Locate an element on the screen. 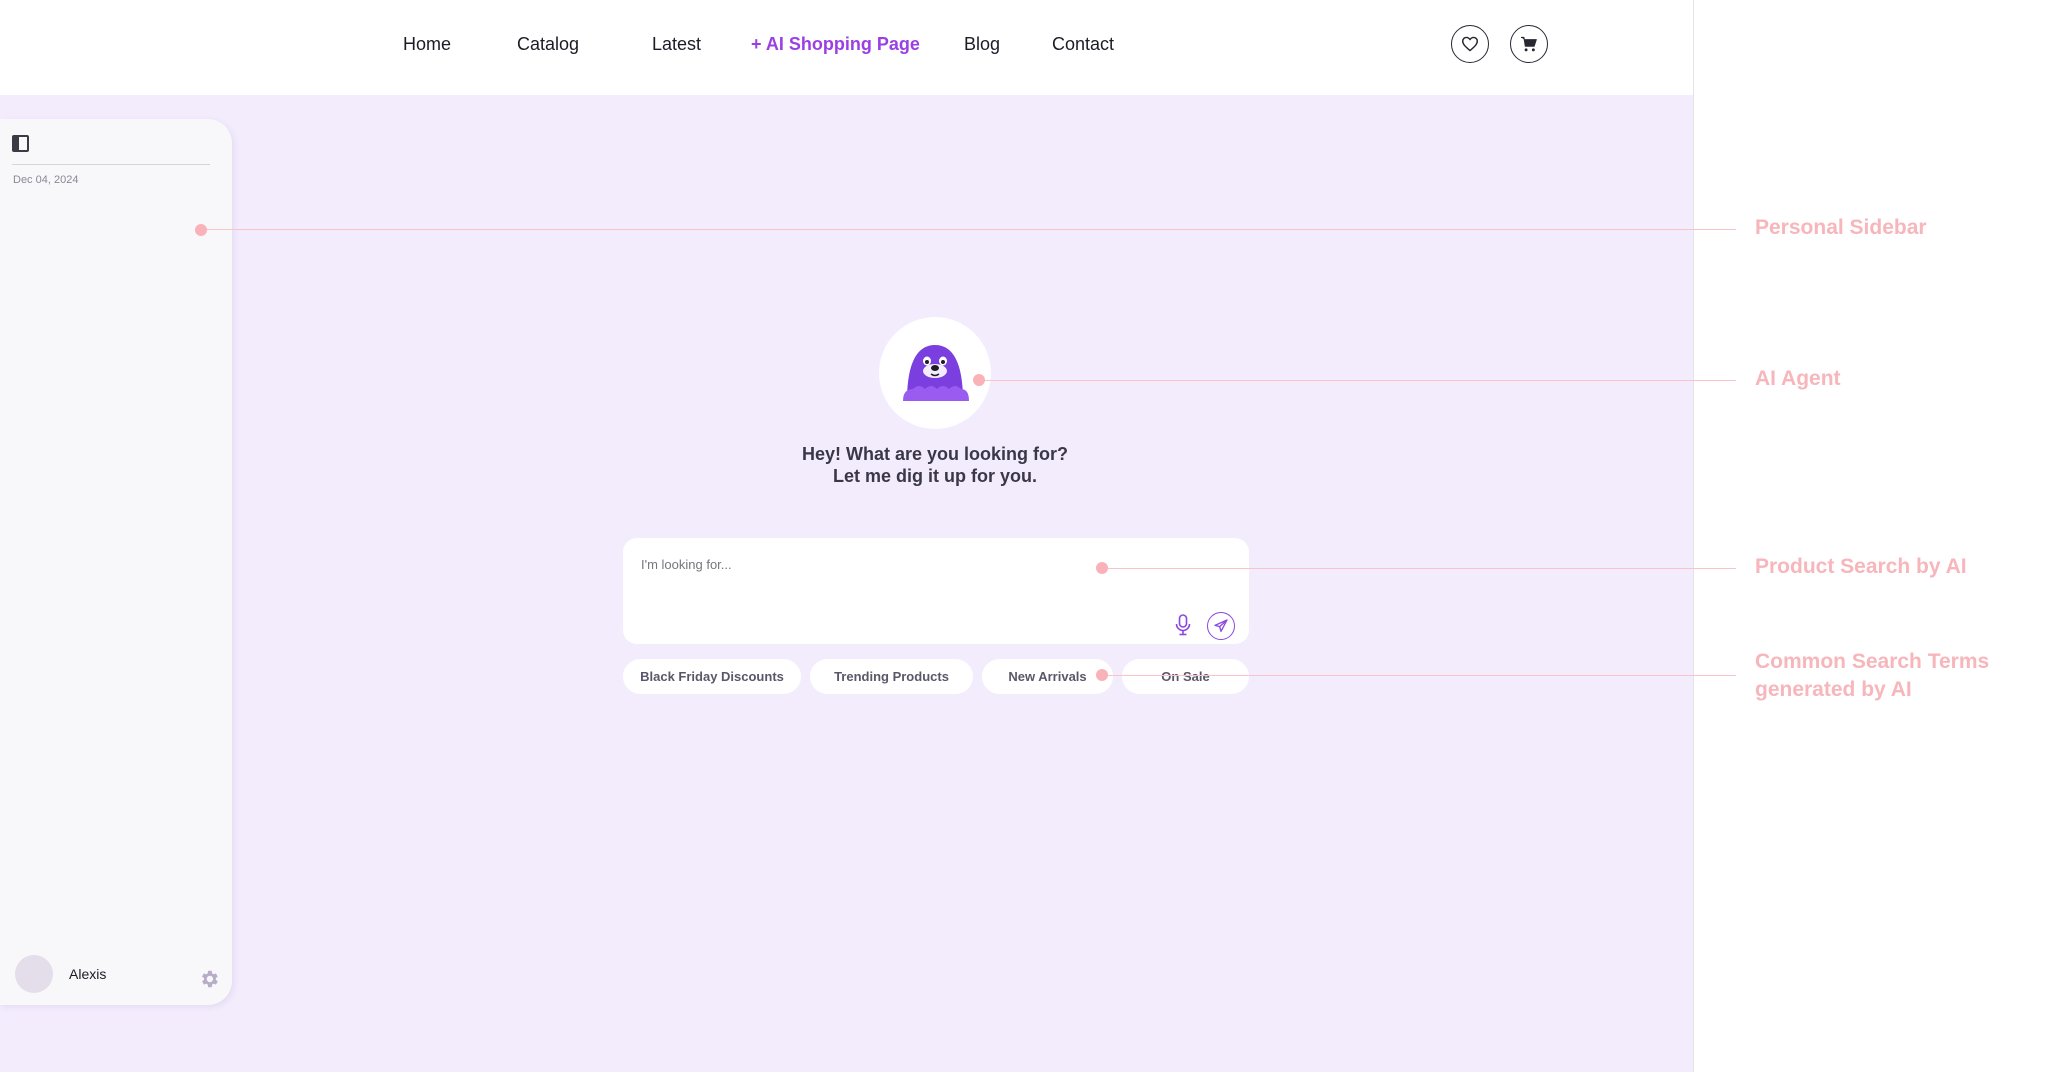 This screenshot has height=1072, width=2048. chip-on-sale: On Sale is located at coordinates (1185, 676).